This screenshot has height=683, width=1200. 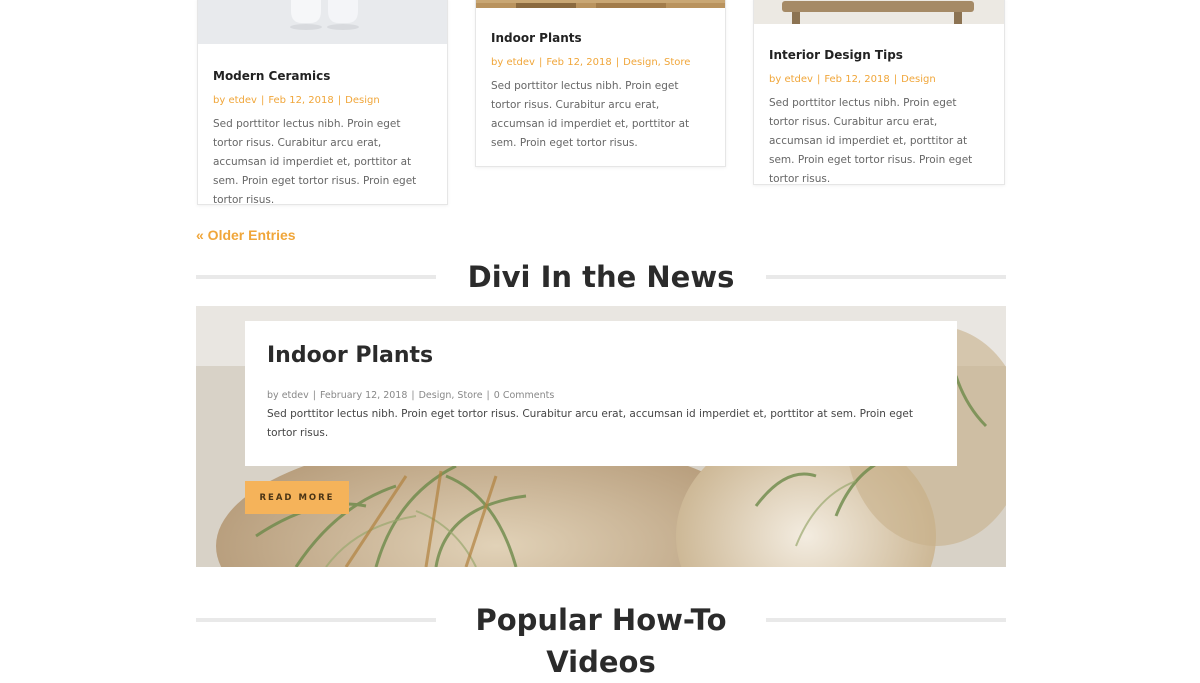 I want to click on category-link: Store, so click(x=677, y=62).